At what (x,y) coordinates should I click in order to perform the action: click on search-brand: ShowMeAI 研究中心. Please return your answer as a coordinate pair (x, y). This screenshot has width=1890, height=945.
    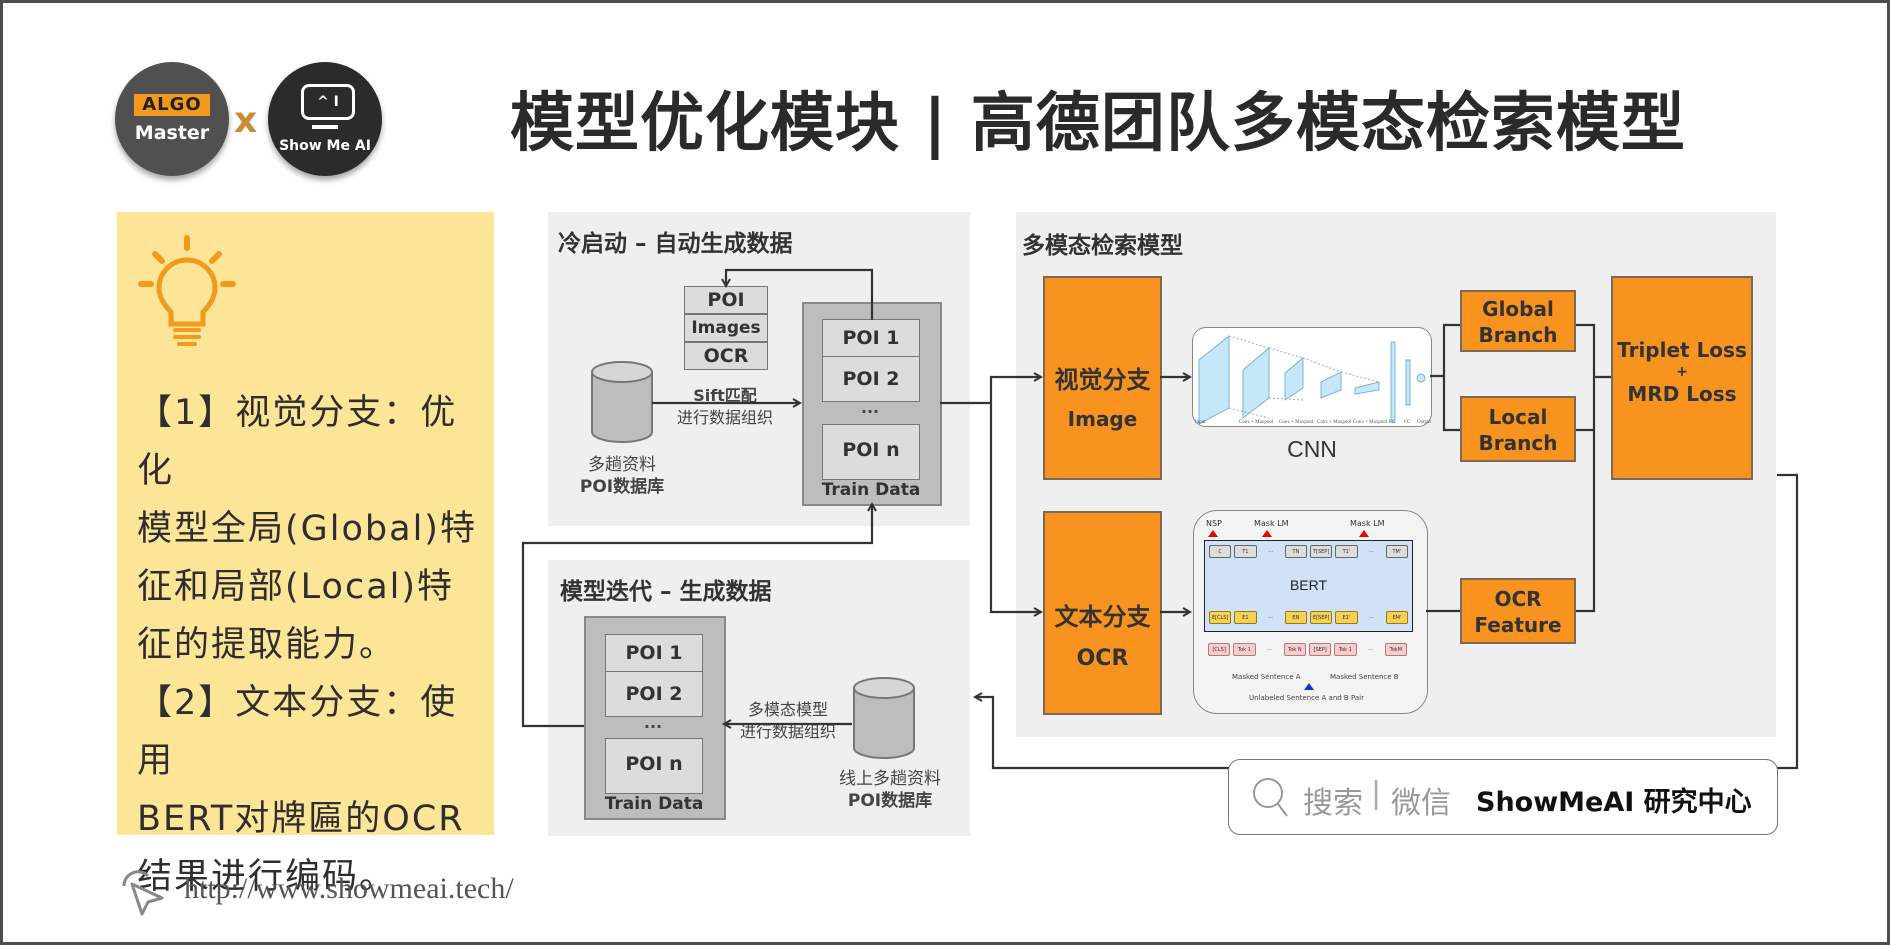
    Looking at the image, I should click on (1614, 802).